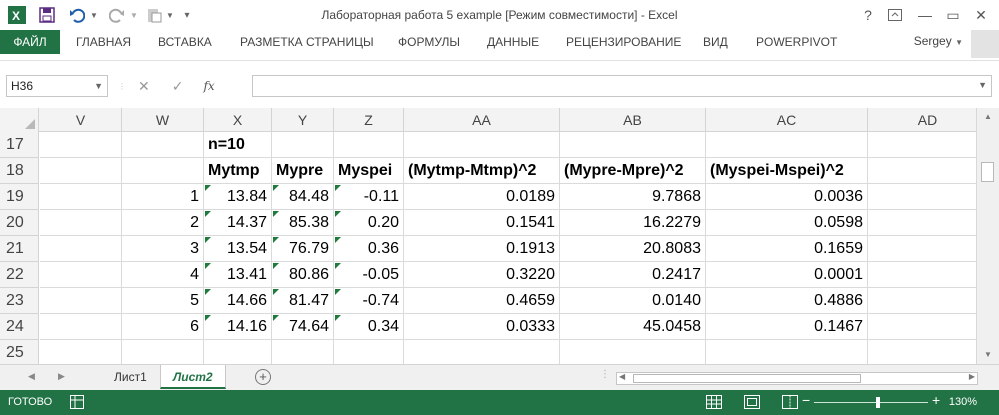 This screenshot has height=415, width=999. What do you see at coordinates (482, 120) in the screenshot?
I see `column-header-aa: AA` at bounding box center [482, 120].